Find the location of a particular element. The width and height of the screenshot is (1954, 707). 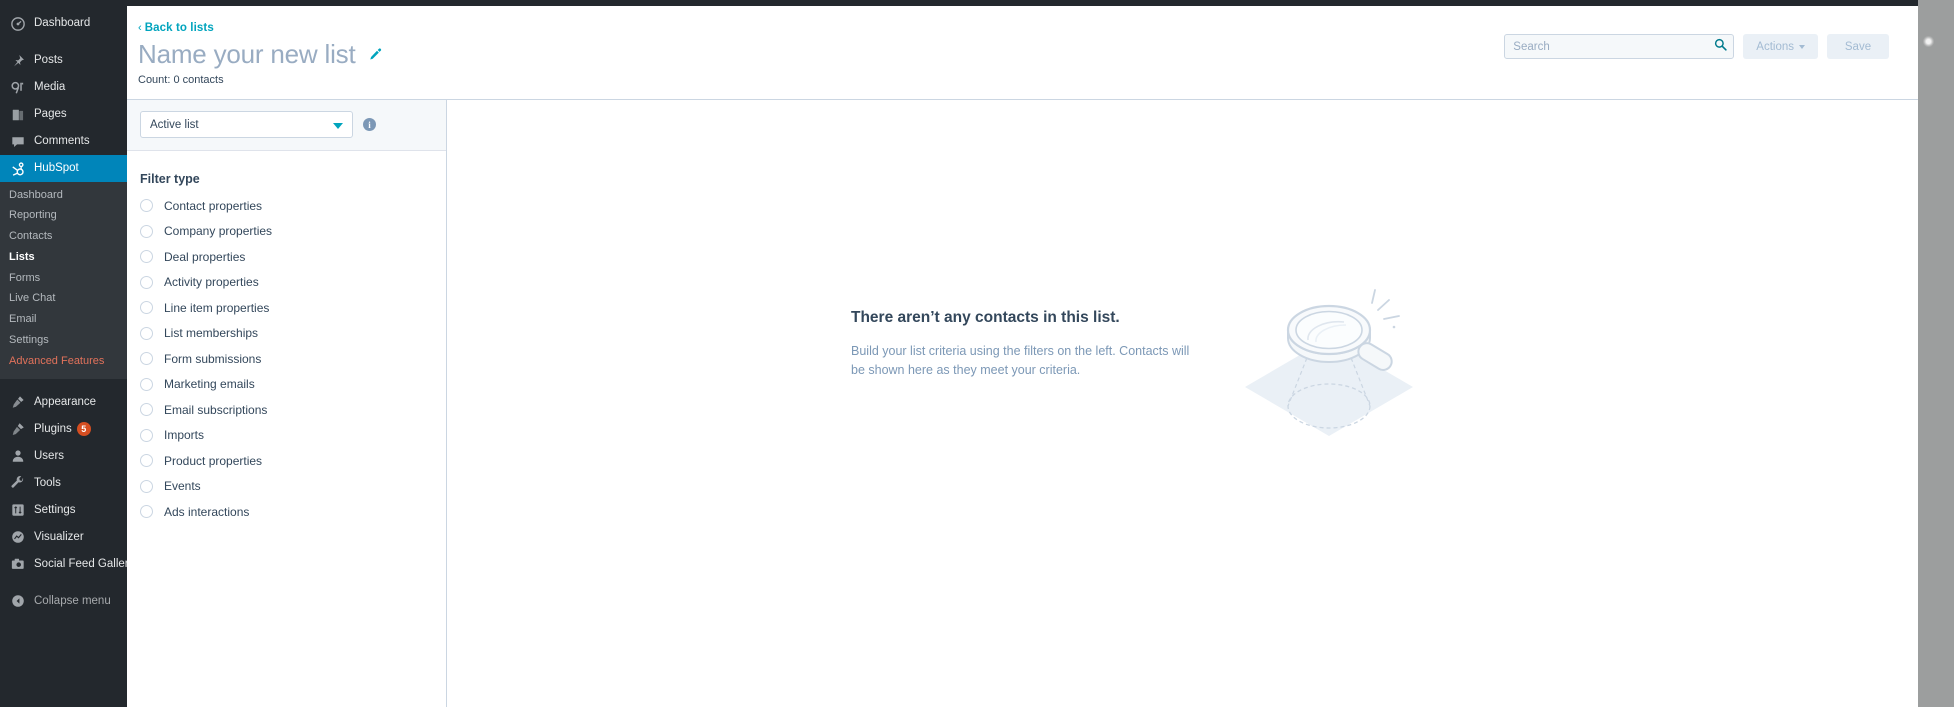

sidebar-item-label: Social Feed Gallery is located at coordinates (84, 563).